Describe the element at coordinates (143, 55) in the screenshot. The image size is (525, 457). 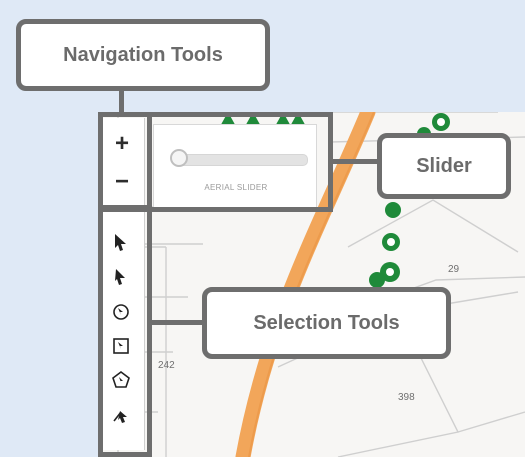
I see `navigation-tools-callout: Navigation Tools` at that location.